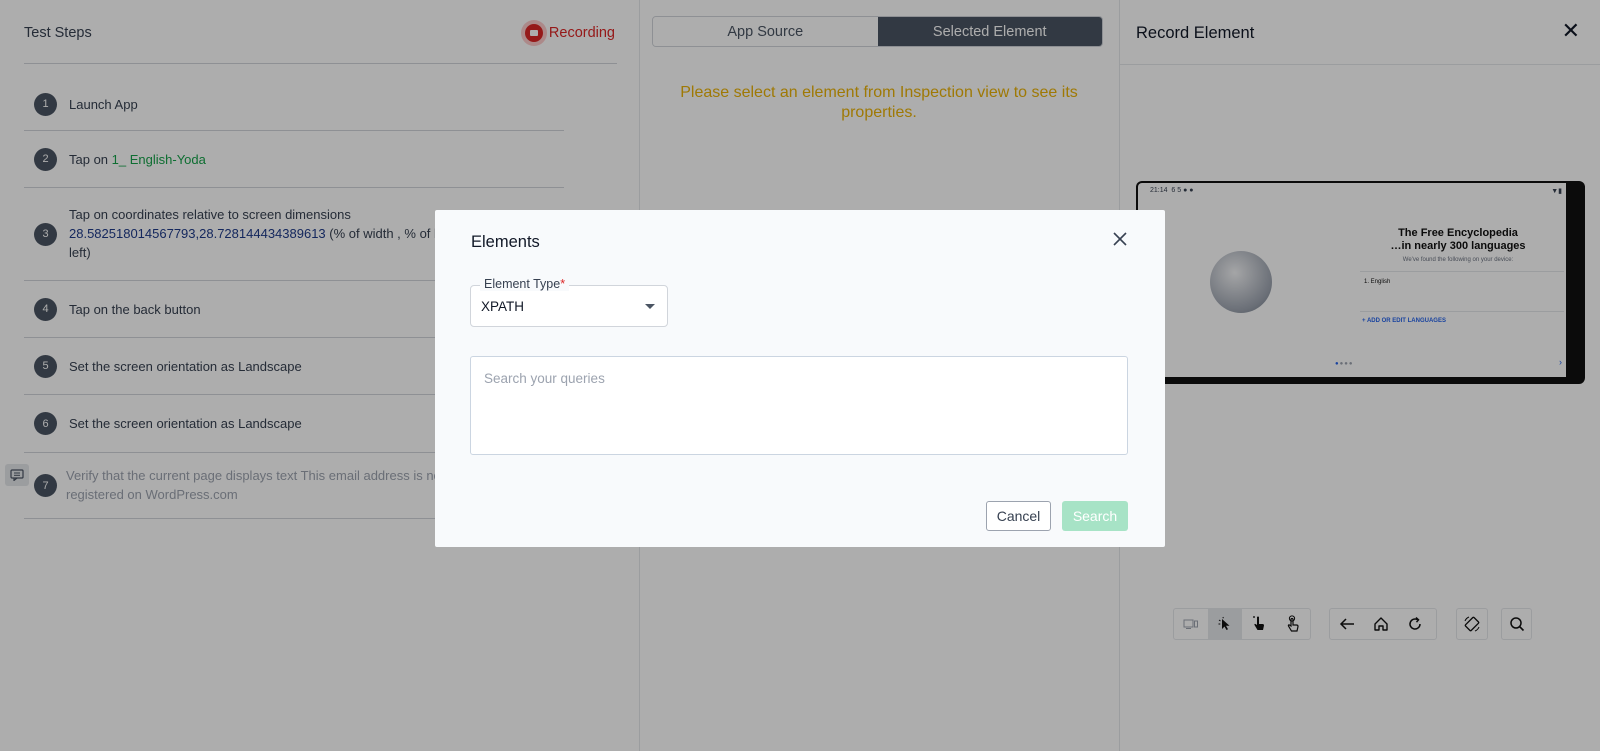 The height and width of the screenshot is (751, 1600). Describe the element at coordinates (650, 306) in the screenshot. I see `chevron-down-icon` at that location.